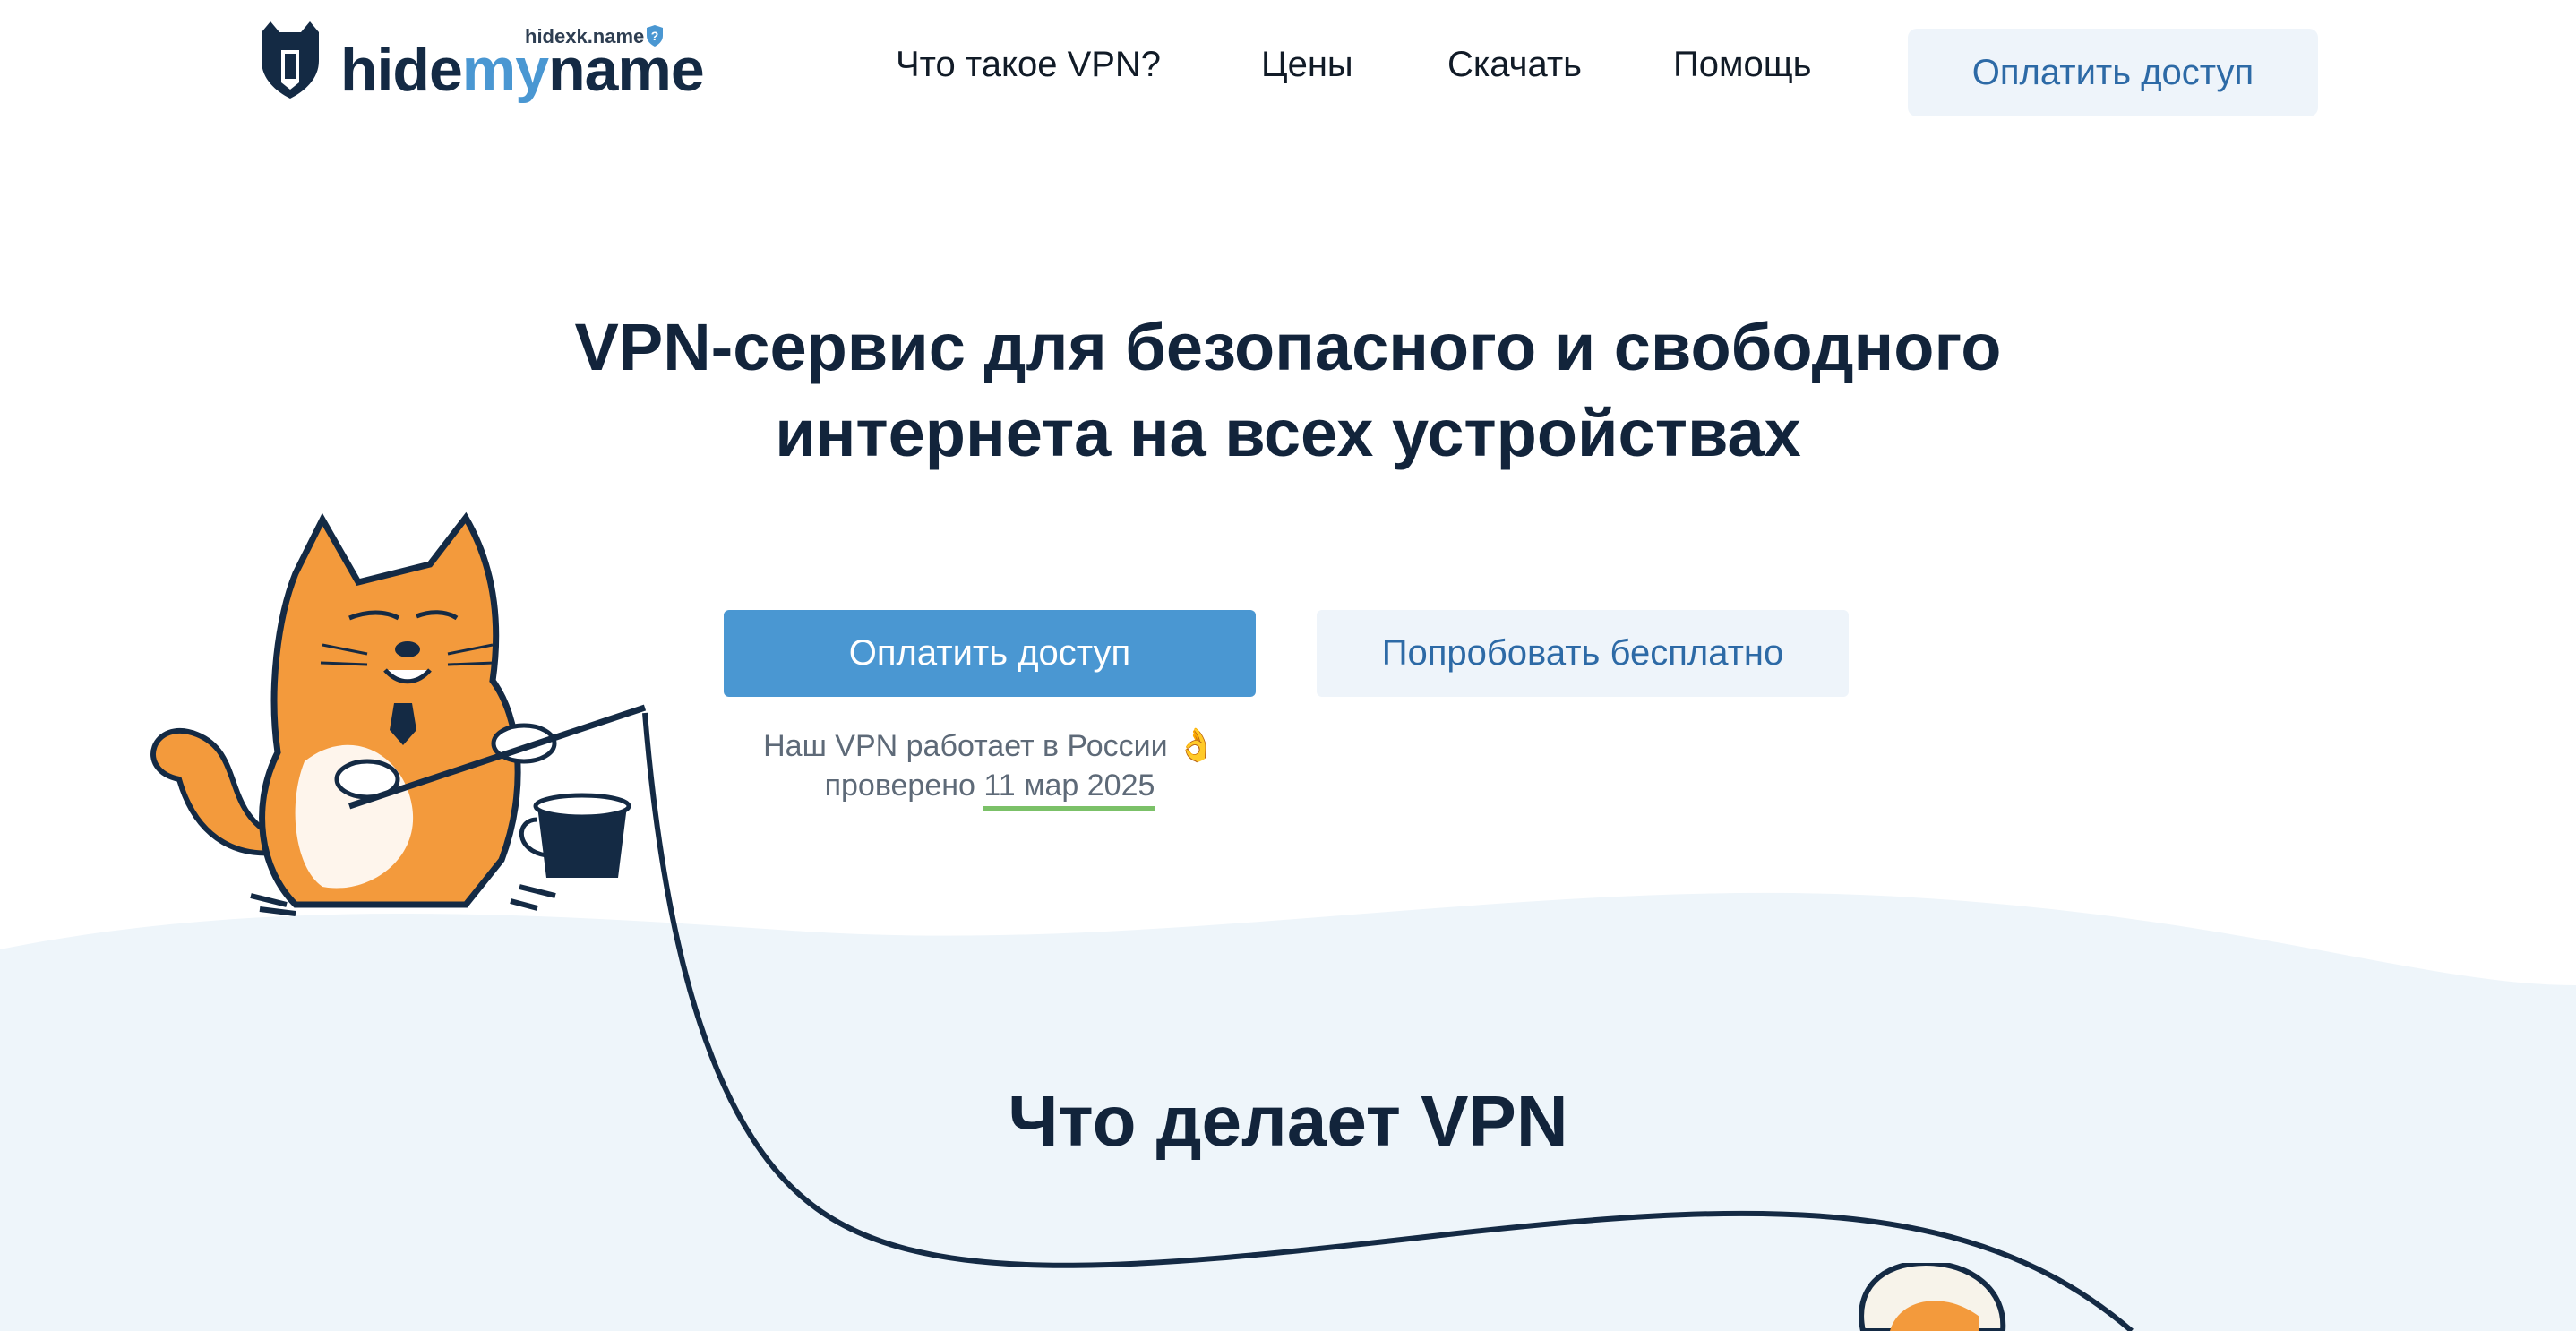 The width and height of the screenshot is (2576, 1331). I want to click on what-vpn-does-title: Что делает VPN, so click(1288, 1121).